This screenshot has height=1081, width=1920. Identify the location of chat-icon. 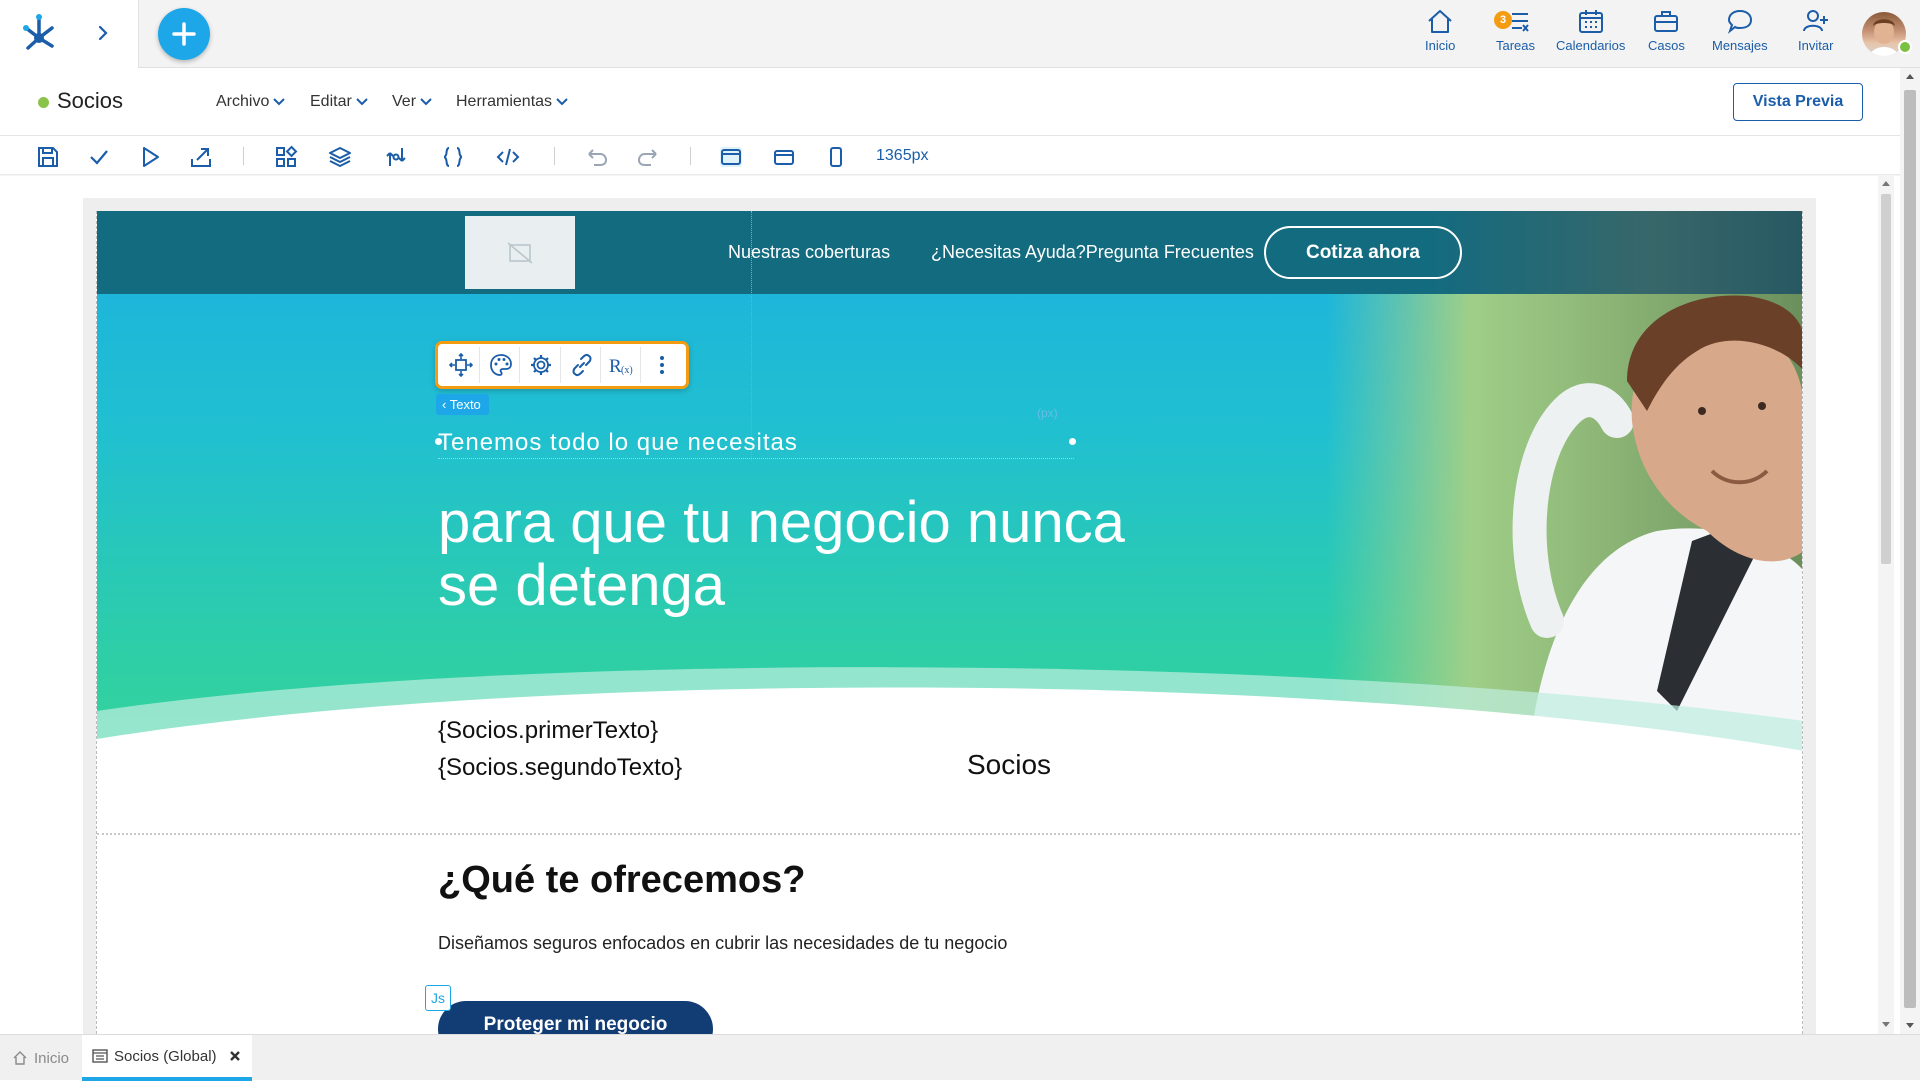
(1739, 21).